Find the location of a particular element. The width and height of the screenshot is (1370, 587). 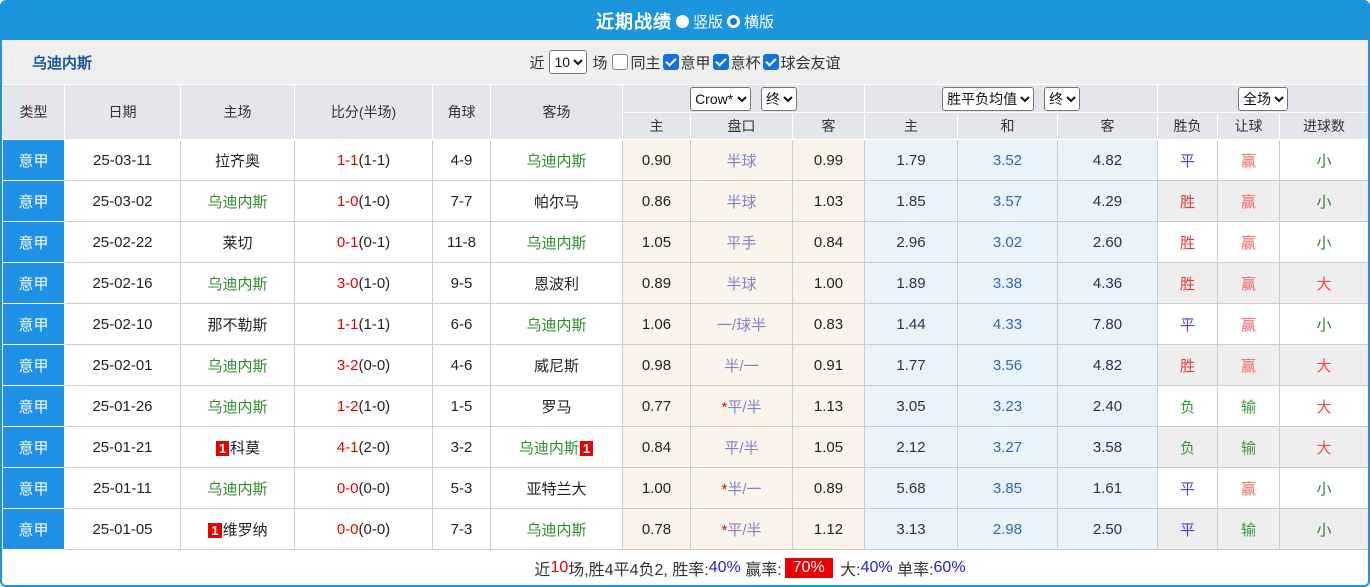

euro-away-odds: 4.82 is located at coordinates (1108, 160).